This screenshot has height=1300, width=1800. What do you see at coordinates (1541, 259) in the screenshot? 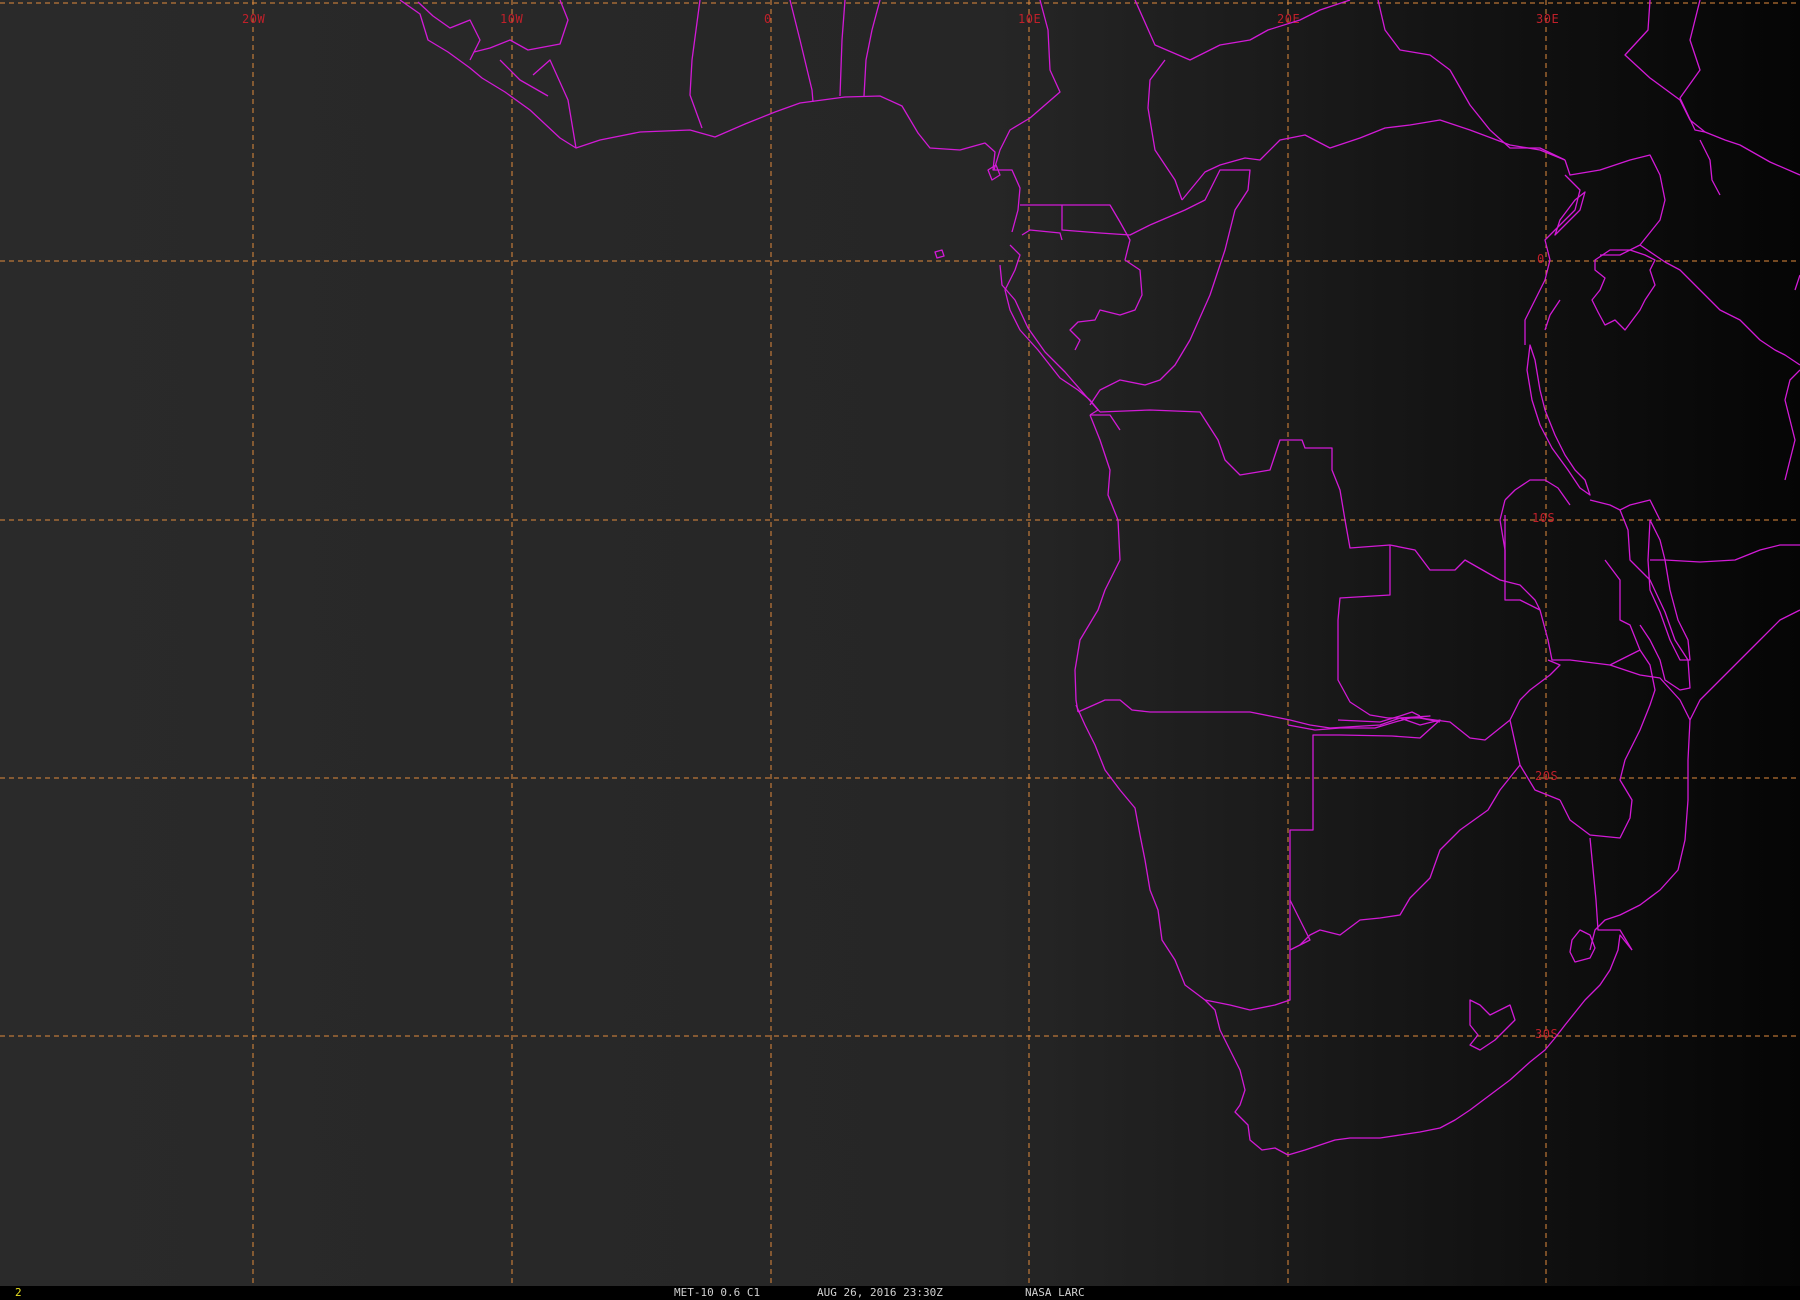
I see `lat-label-0: 0` at bounding box center [1541, 259].